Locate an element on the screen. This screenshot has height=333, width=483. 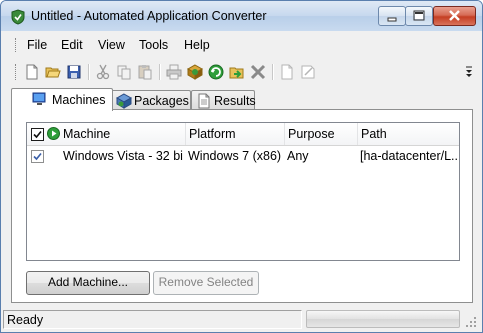
play-icon is located at coordinates (53, 133).